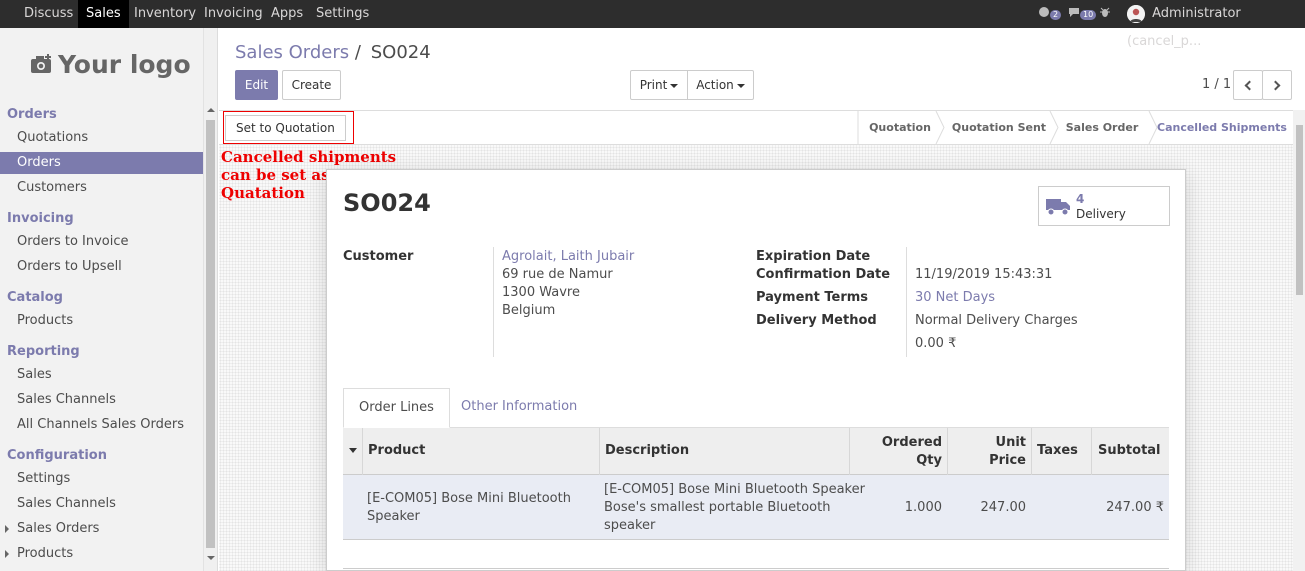  I want to click on customer-name-link: Agrolait, Laith Jubair, so click(568, 256).